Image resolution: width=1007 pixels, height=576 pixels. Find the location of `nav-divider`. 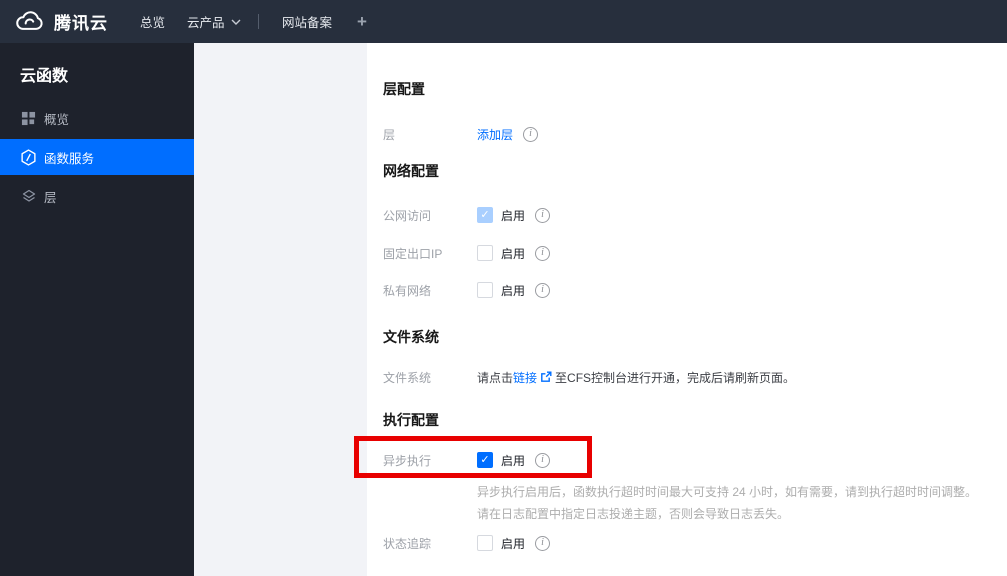

nav-divider is located at coordinates (258, 21).